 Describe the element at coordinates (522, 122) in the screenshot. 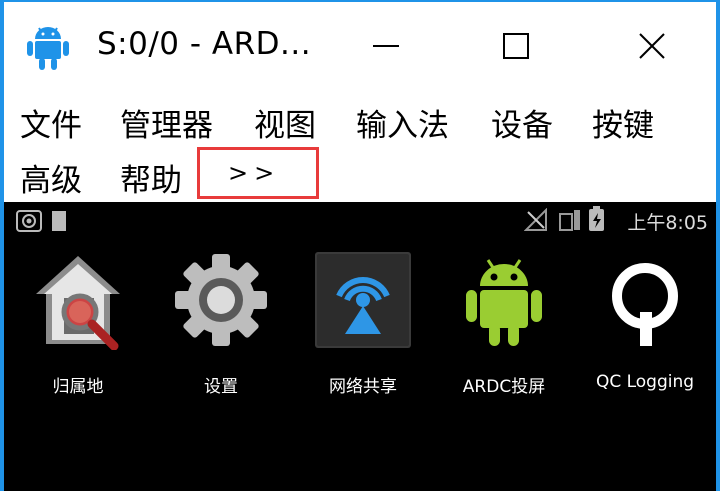

I see `menu-device: 设备` at that location.